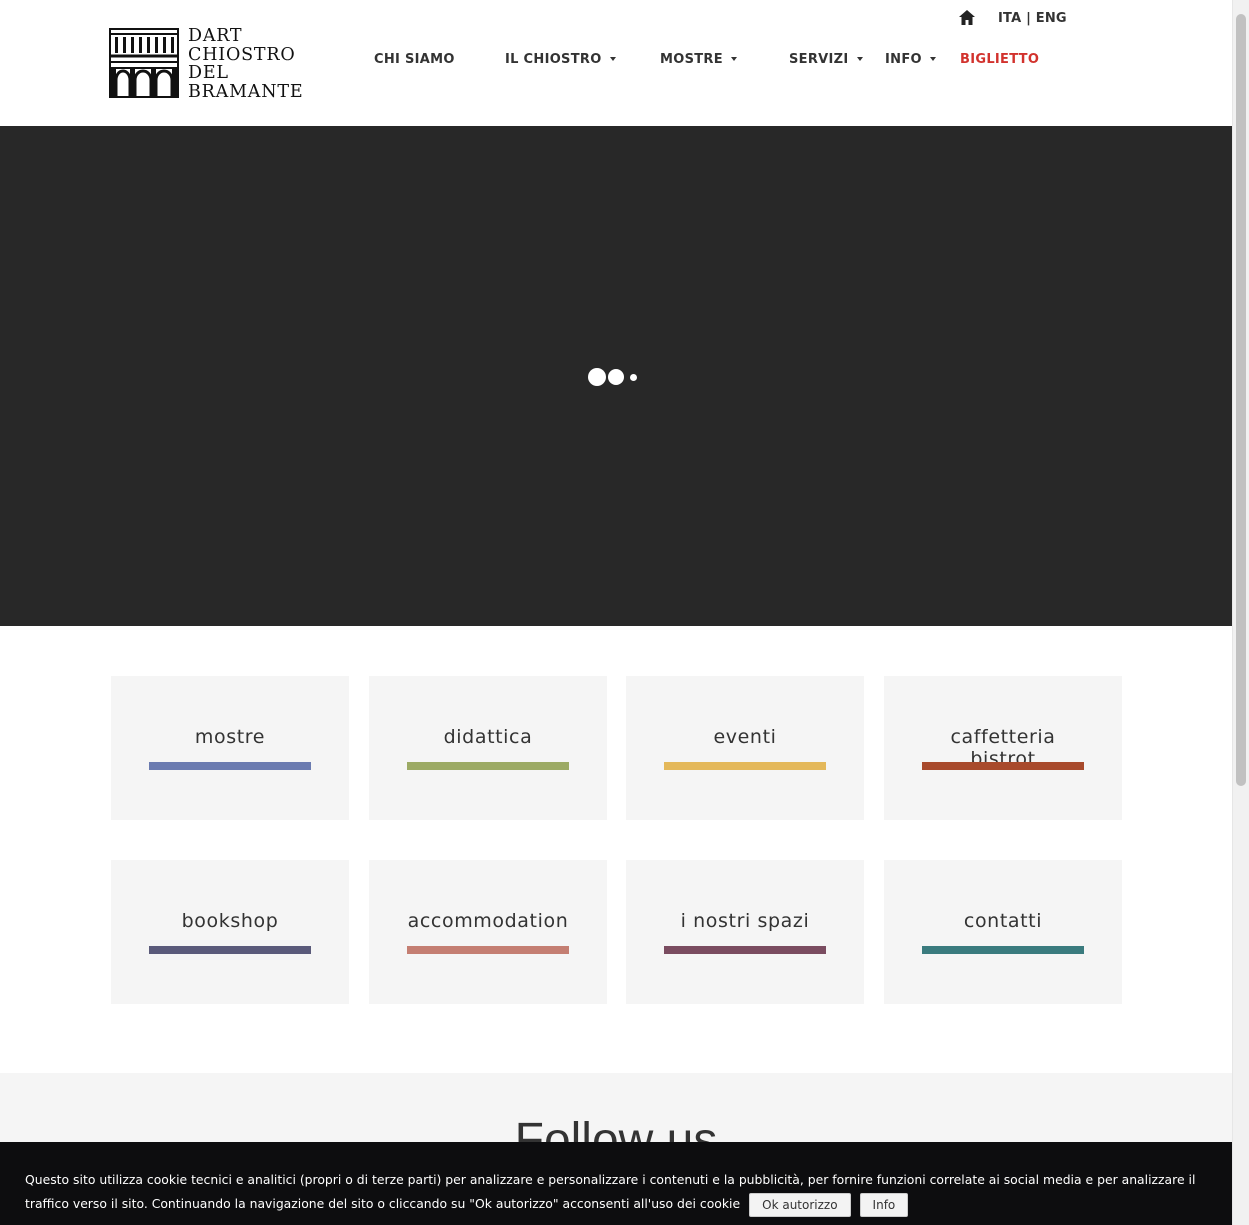 The width and height of the screenshot is (1249, 1225). I want to click on nav-biglietto: BIGLIETTO, so click(999, 59).